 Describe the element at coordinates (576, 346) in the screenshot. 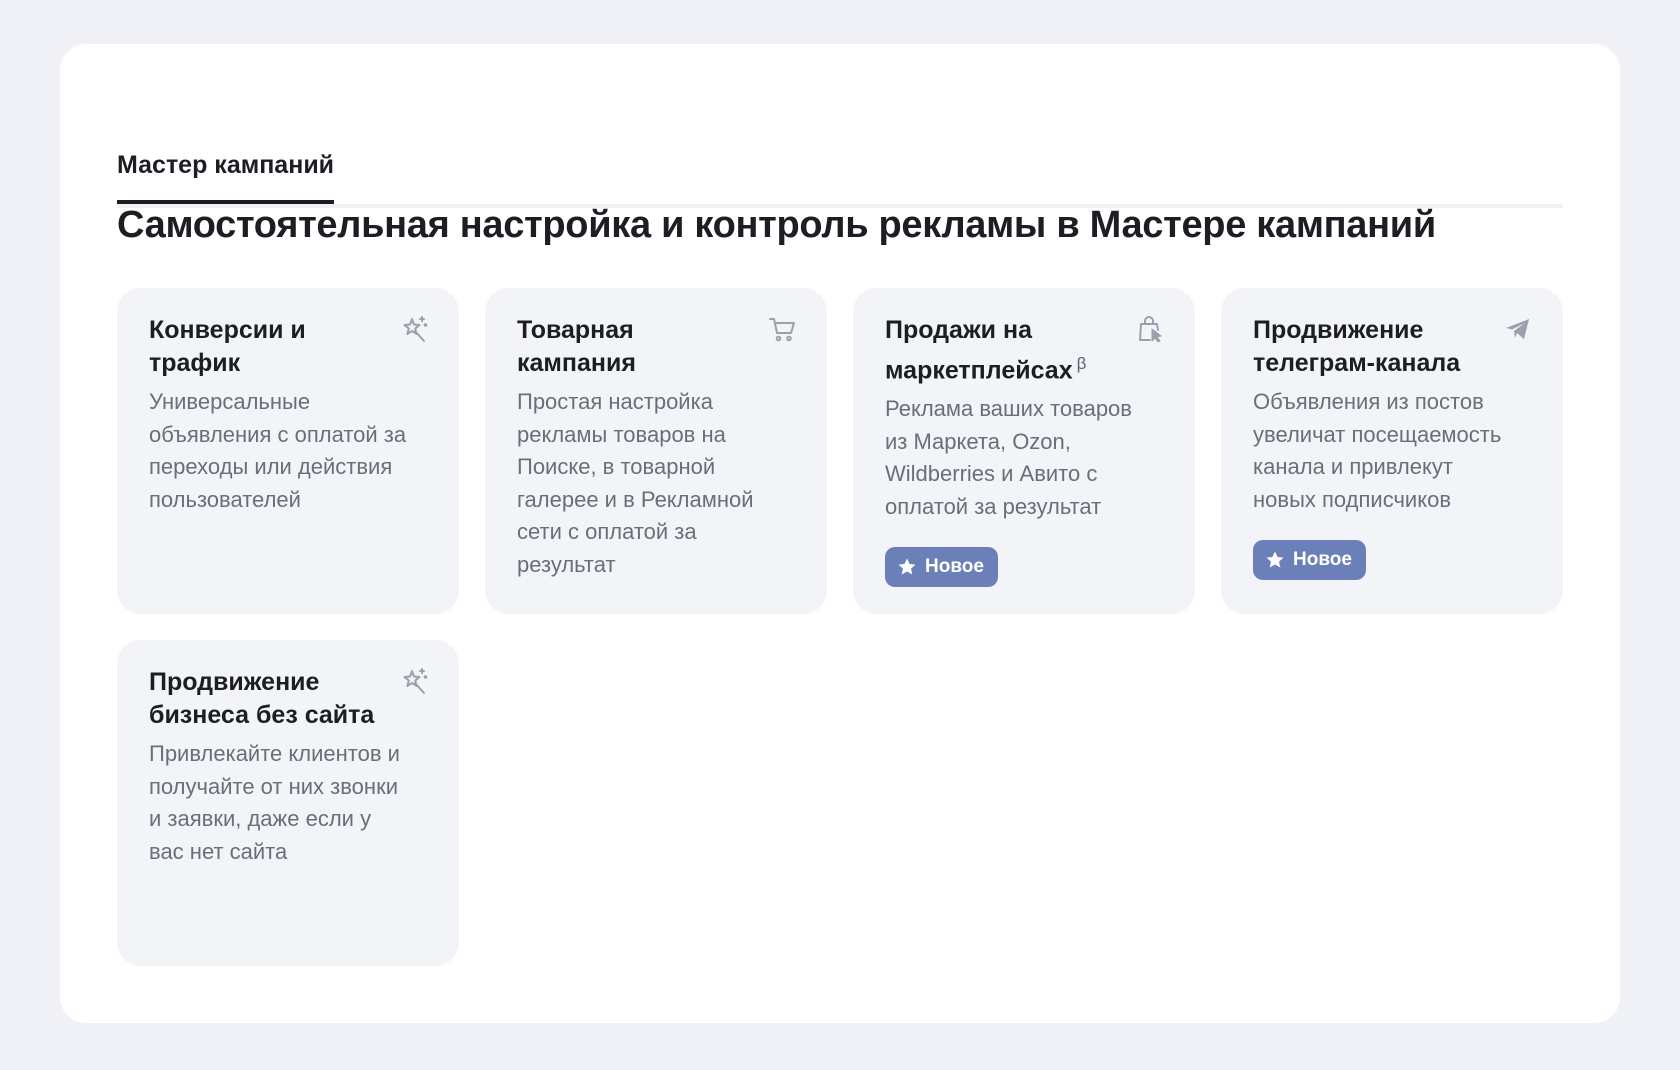

I see `card-title: Товарная кампания` at that location.